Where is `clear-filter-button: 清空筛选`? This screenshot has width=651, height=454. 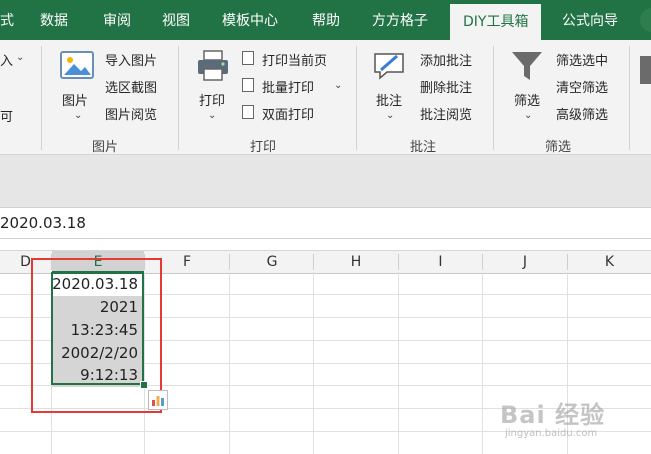
clear-filter-button: 清空筛选 is located at coordinates (582, 86).